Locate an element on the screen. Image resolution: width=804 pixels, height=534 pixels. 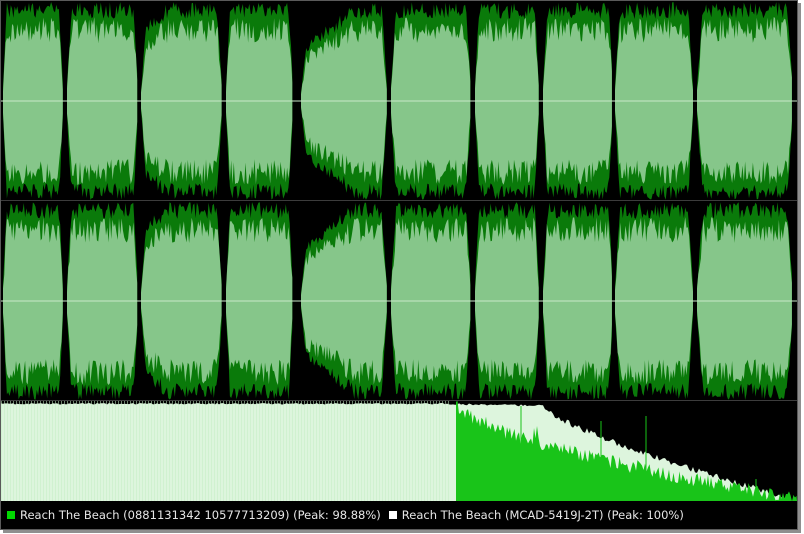
legend-swatch-track-b is located at coordinates (392, 515).